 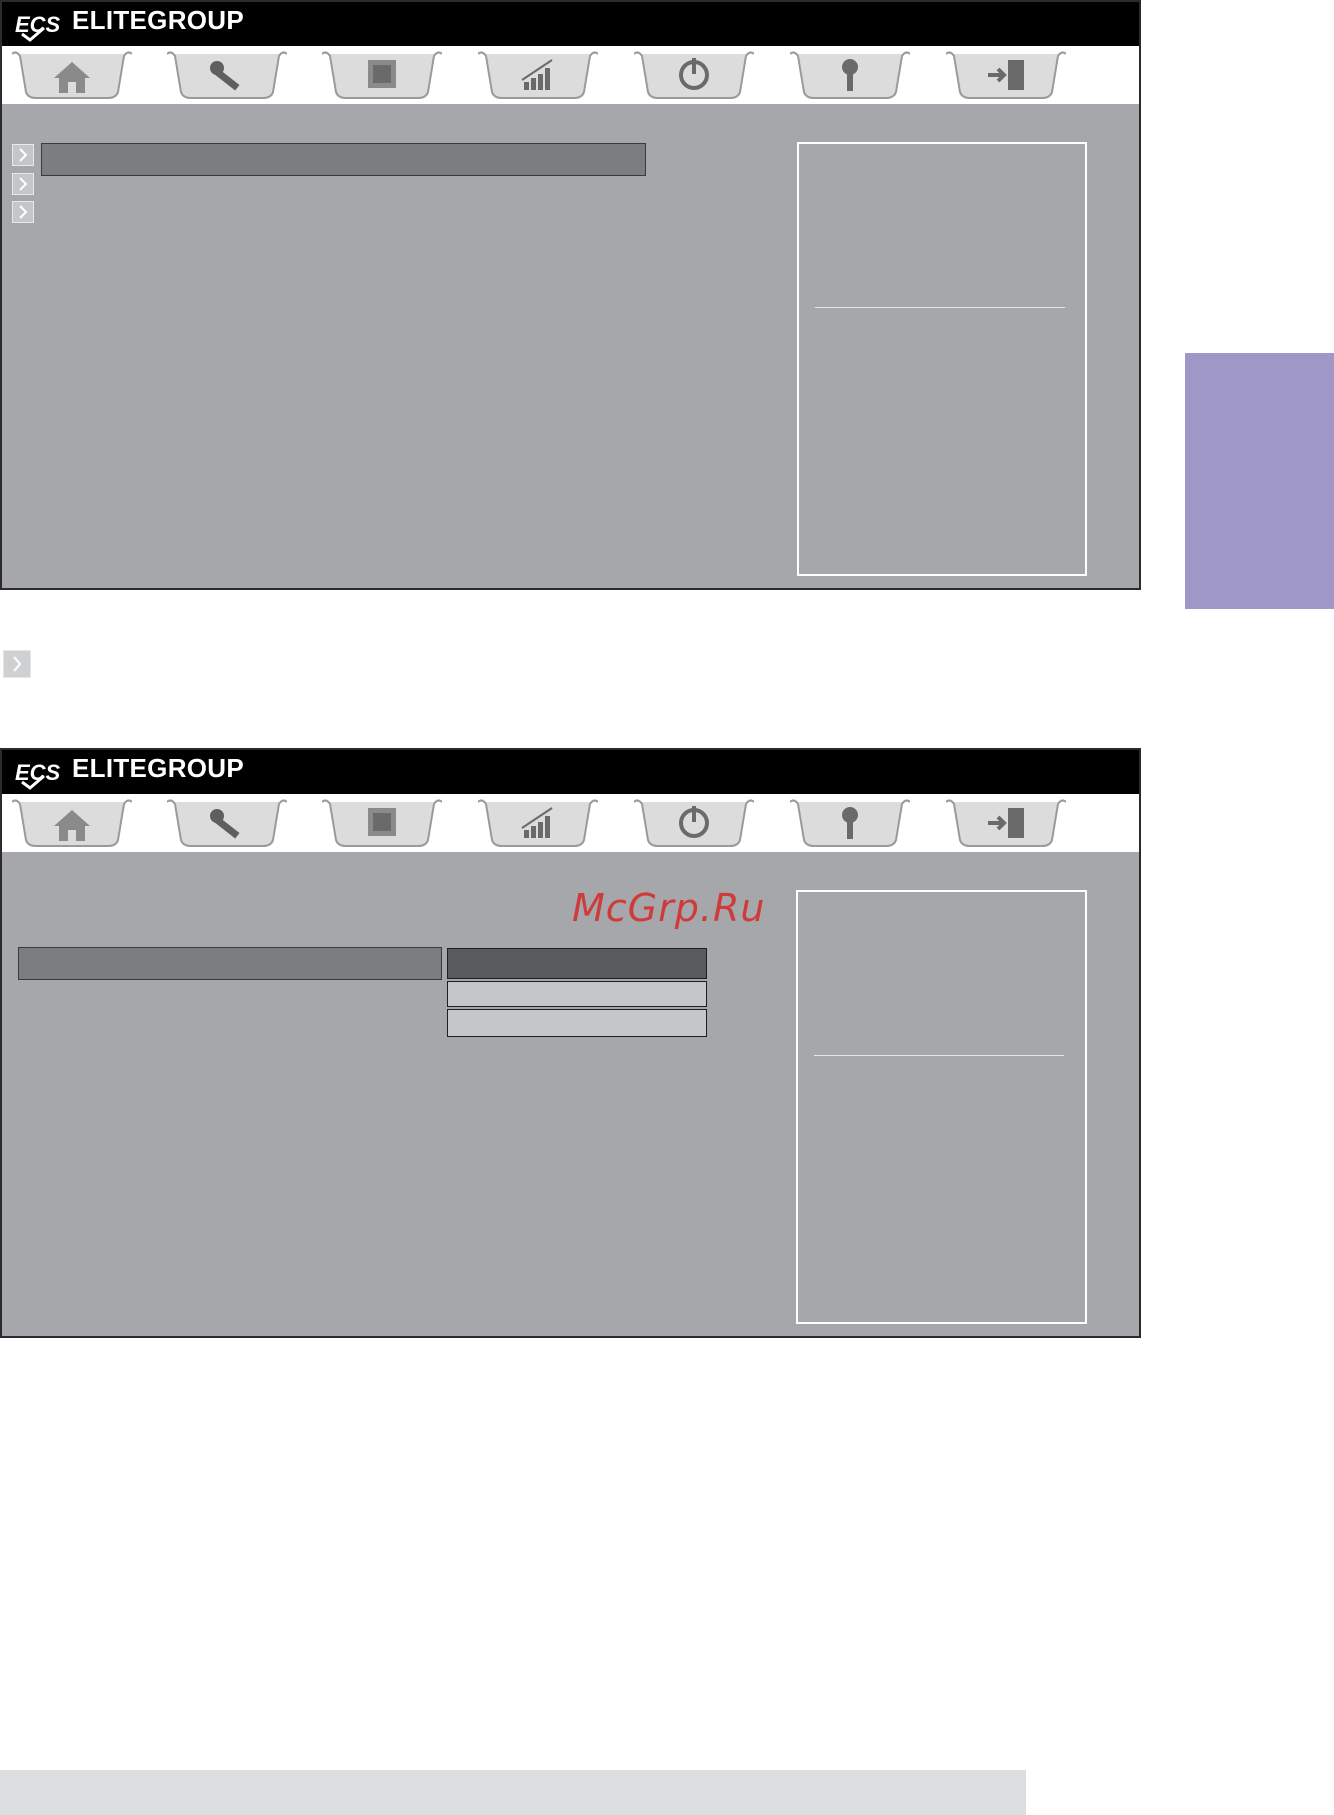 What do you see at coordinates (669, 908) in the screenshot?
I see `watermark-text: McGrp.Ru` at bounding box center [669, 908].